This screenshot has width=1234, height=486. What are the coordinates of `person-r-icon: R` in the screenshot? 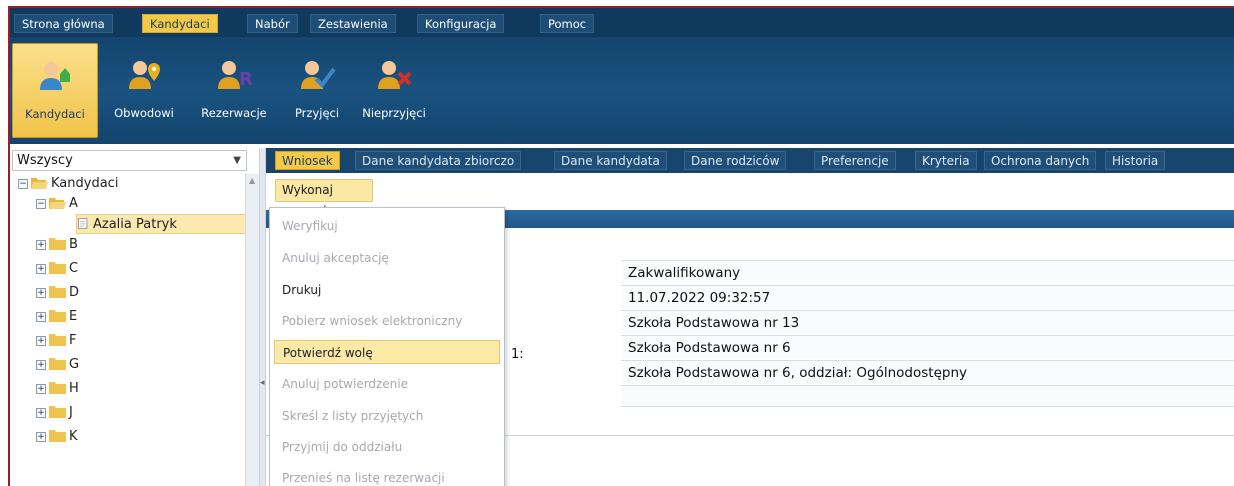 It's located at (235, 75).